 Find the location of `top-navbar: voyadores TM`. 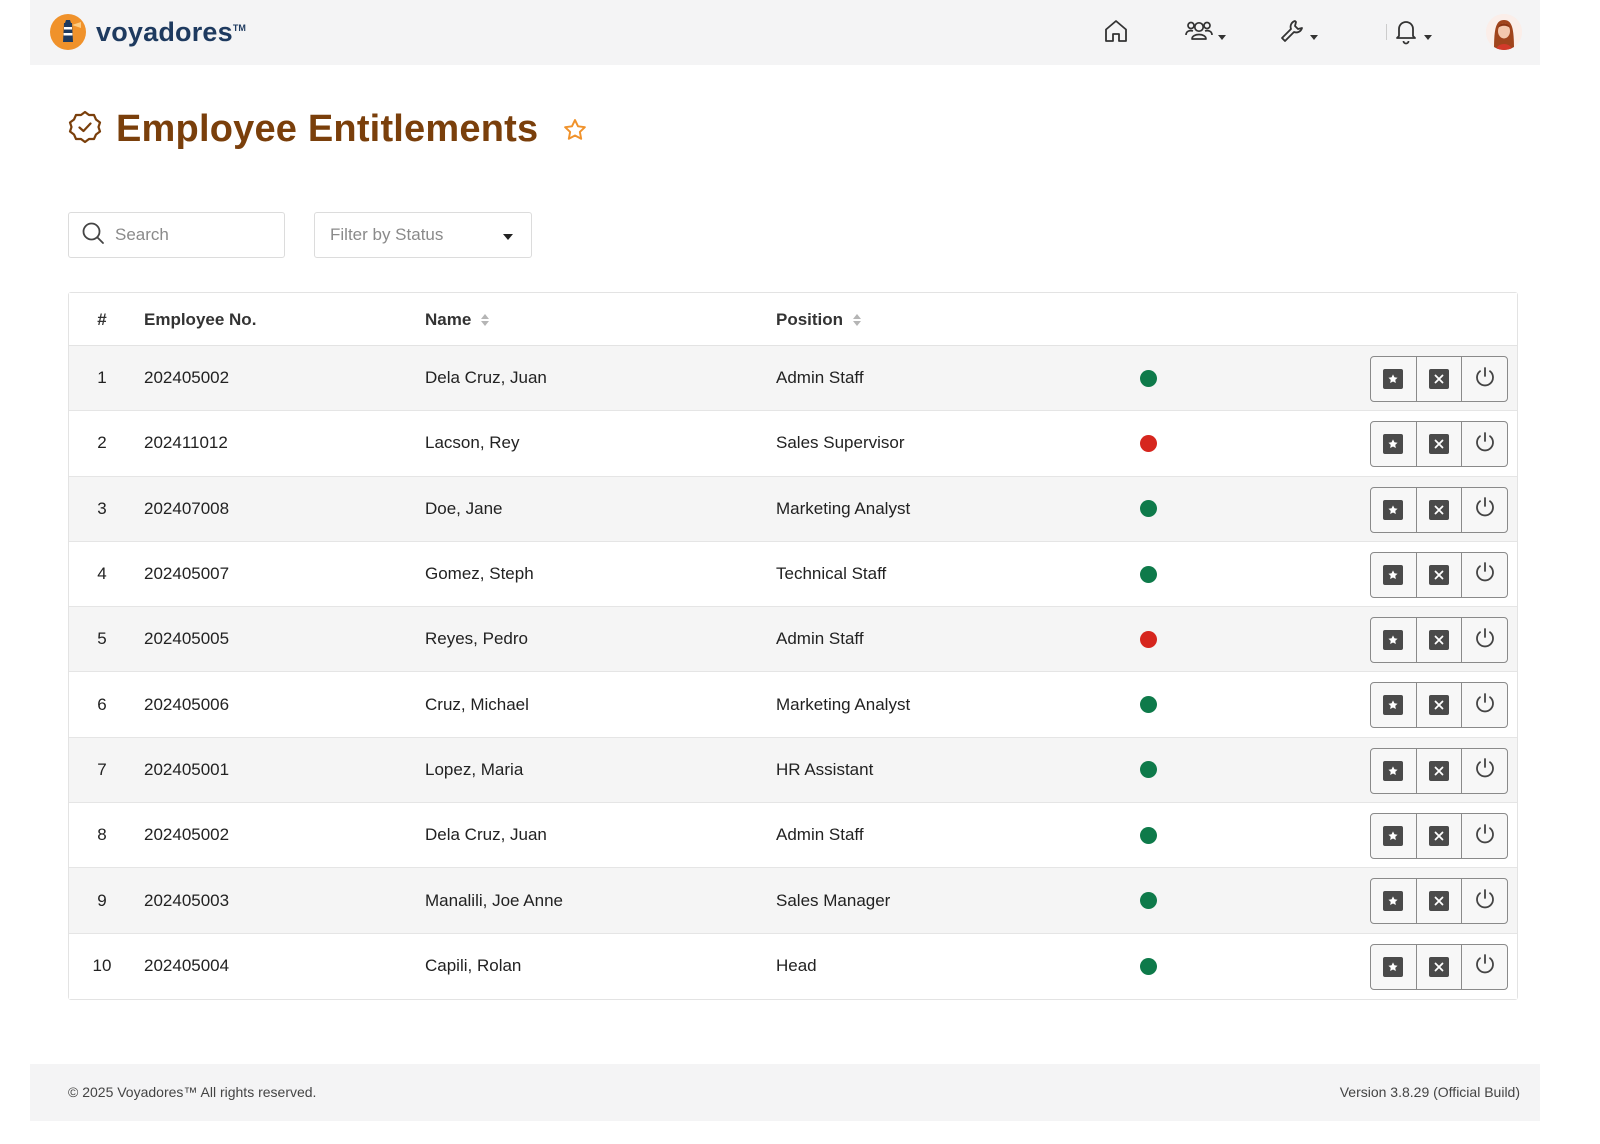

top-navbar: voyadores TM is located at coordinates (785, 32).